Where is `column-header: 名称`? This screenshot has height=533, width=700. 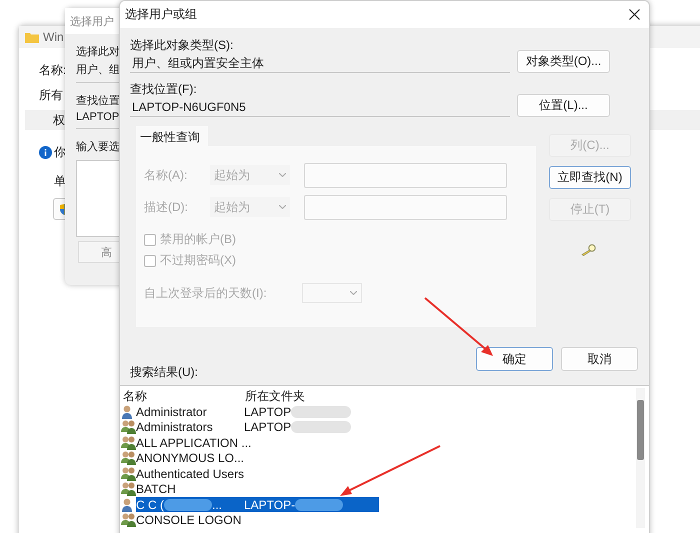
column-header: 名称 is located at coordinates (184, 396).